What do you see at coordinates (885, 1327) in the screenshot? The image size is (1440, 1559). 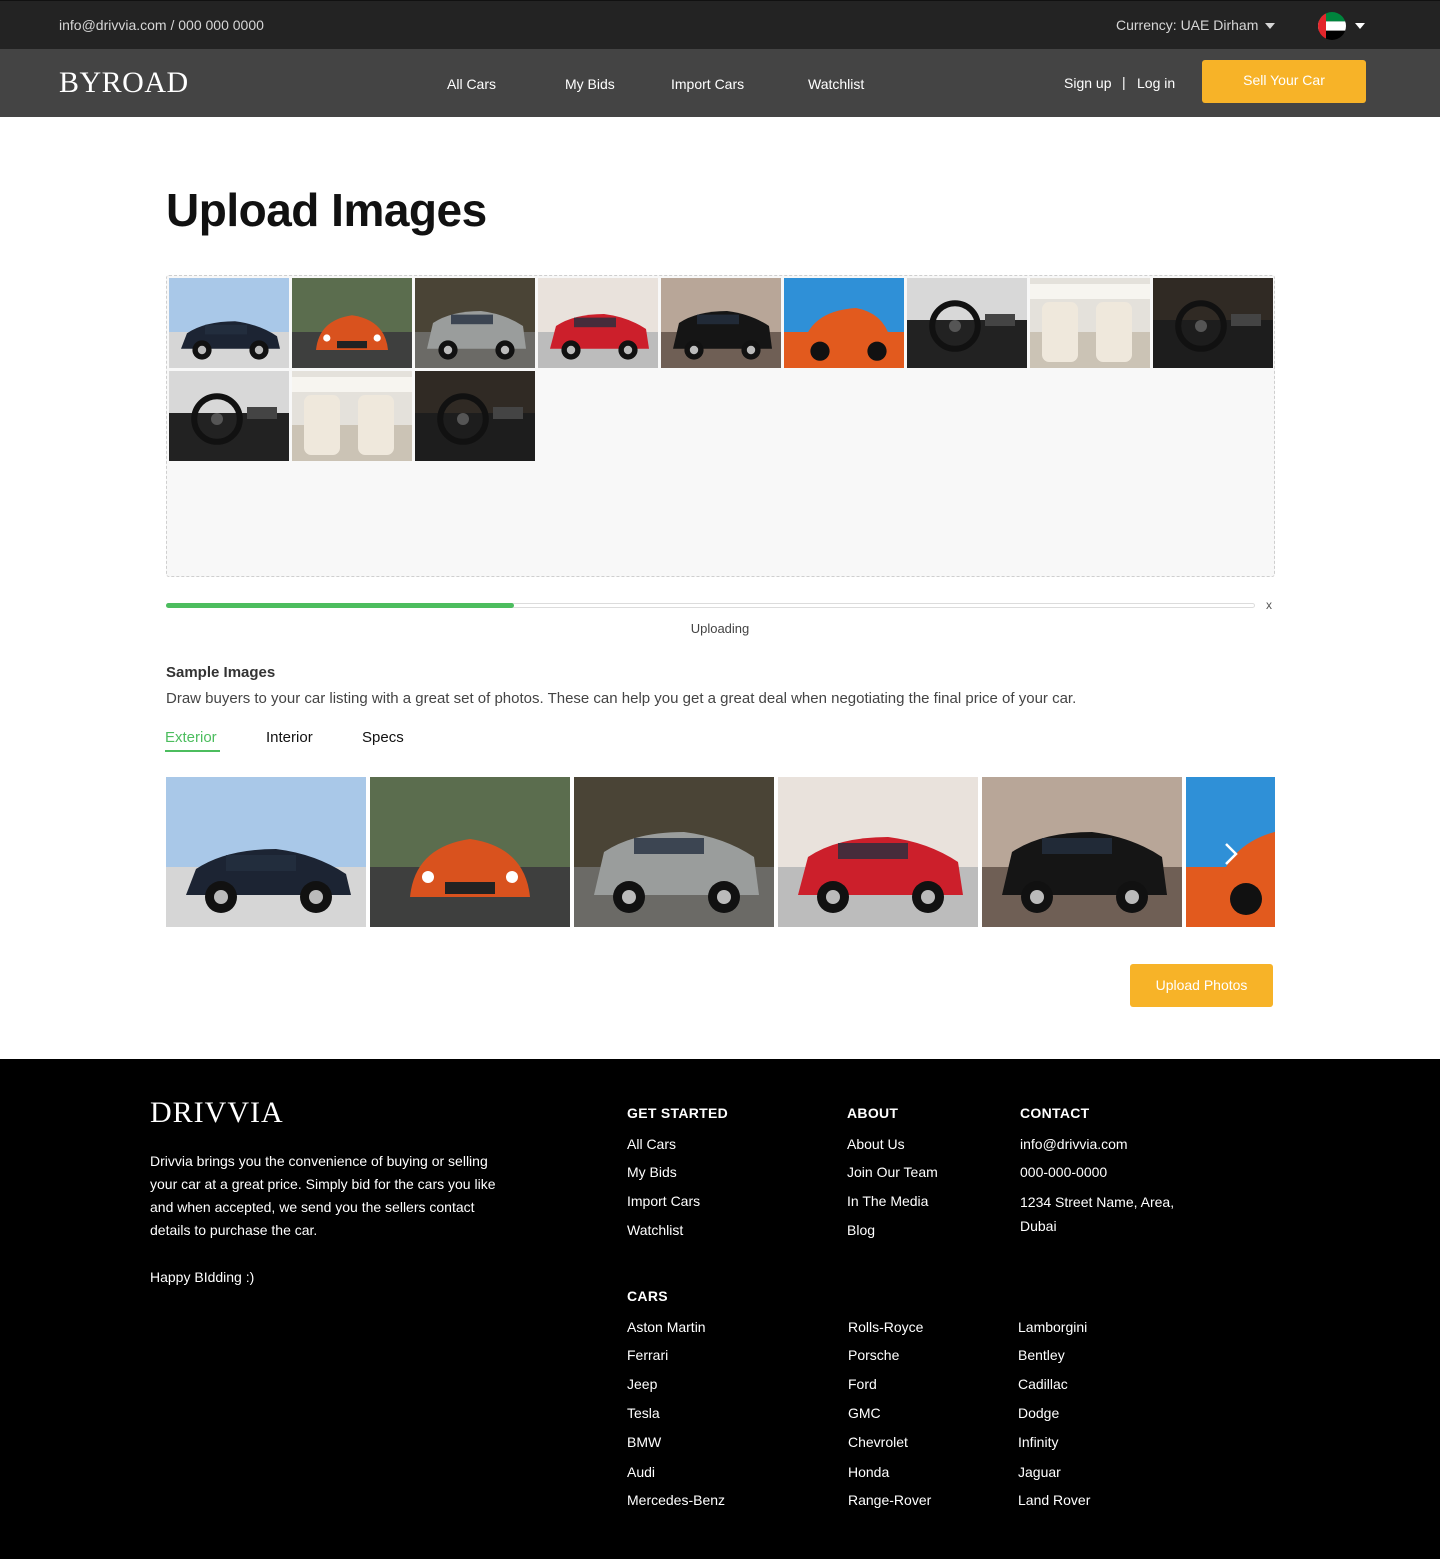 I see `footer-car-brand-link: Rolls-Royce` at bounding box center [885, 1327].